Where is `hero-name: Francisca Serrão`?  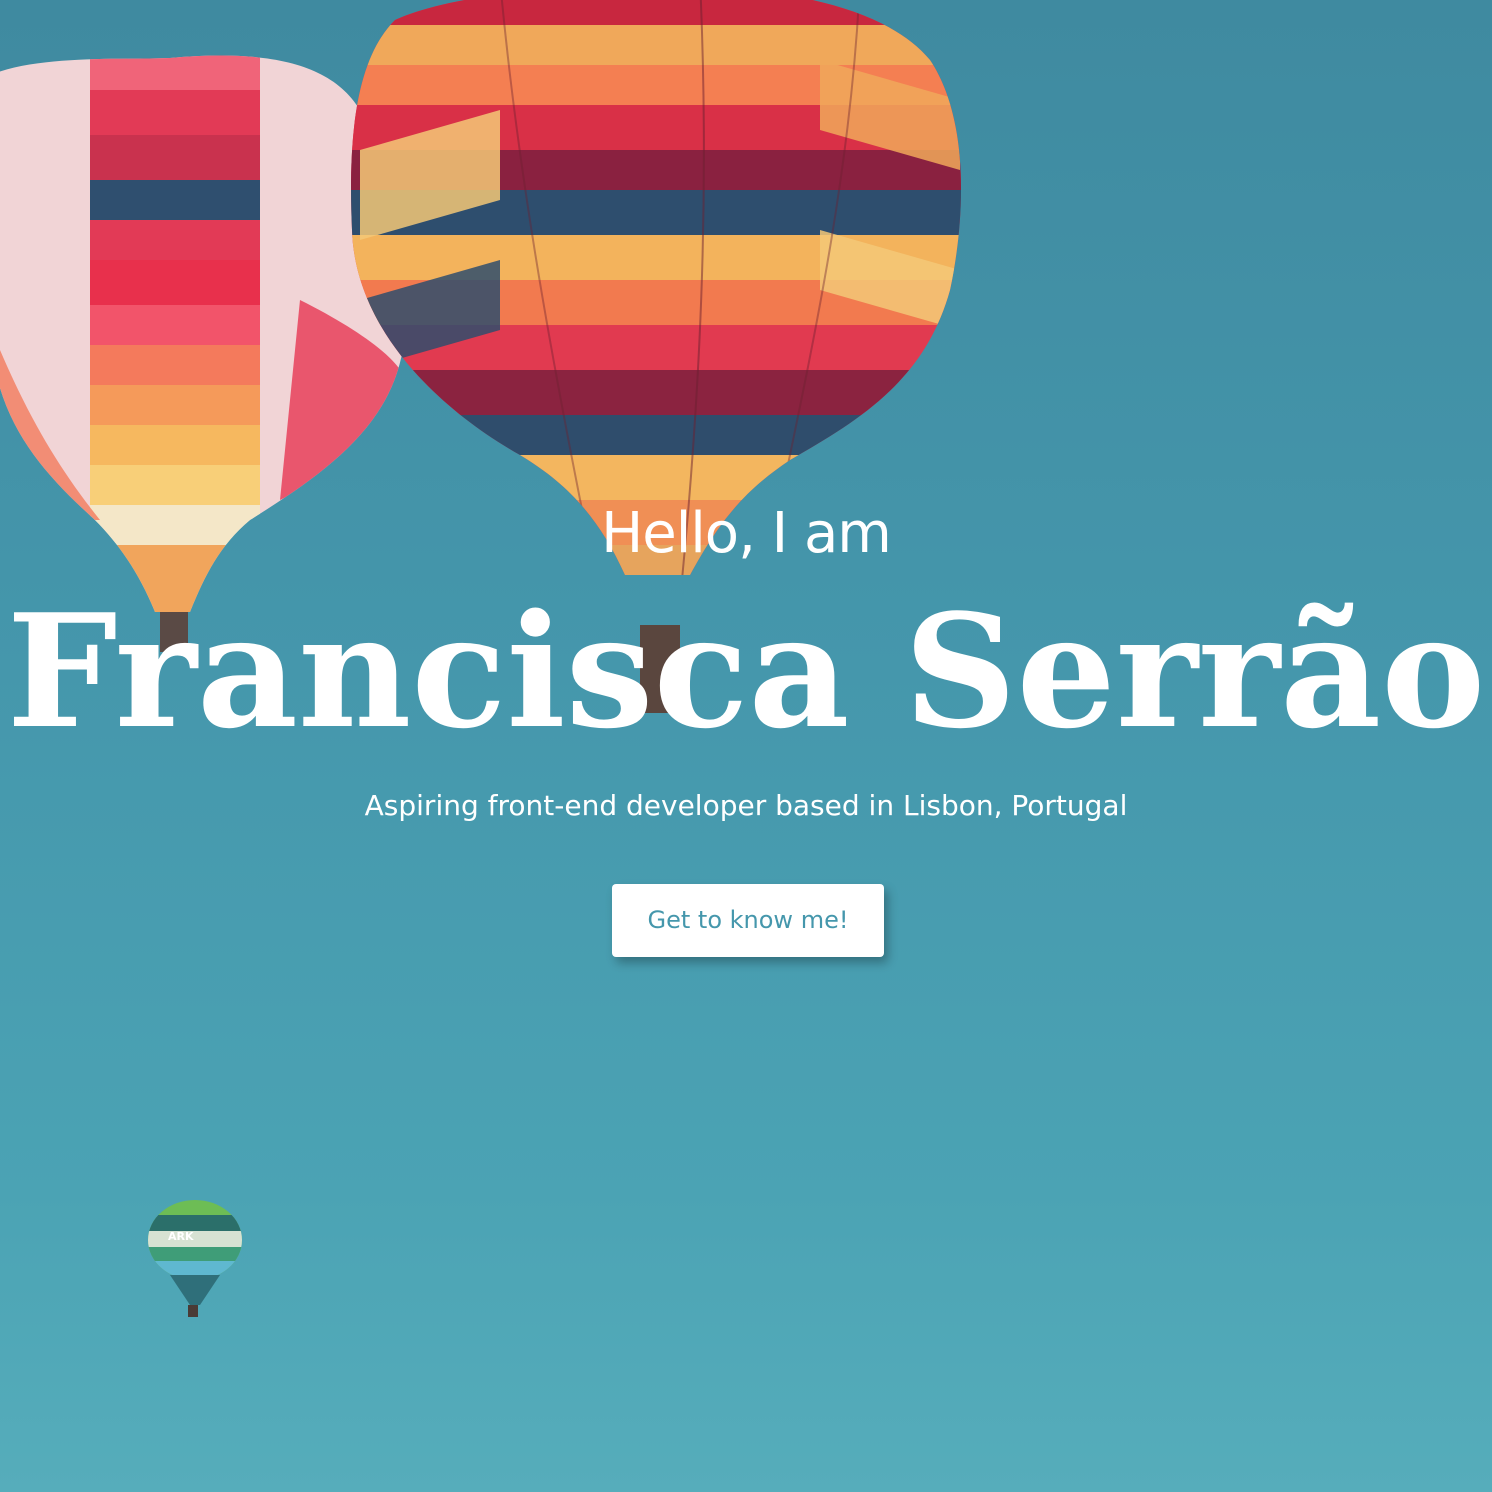 hero-name: Francisca Serrão is located at coordinates (746, 671).